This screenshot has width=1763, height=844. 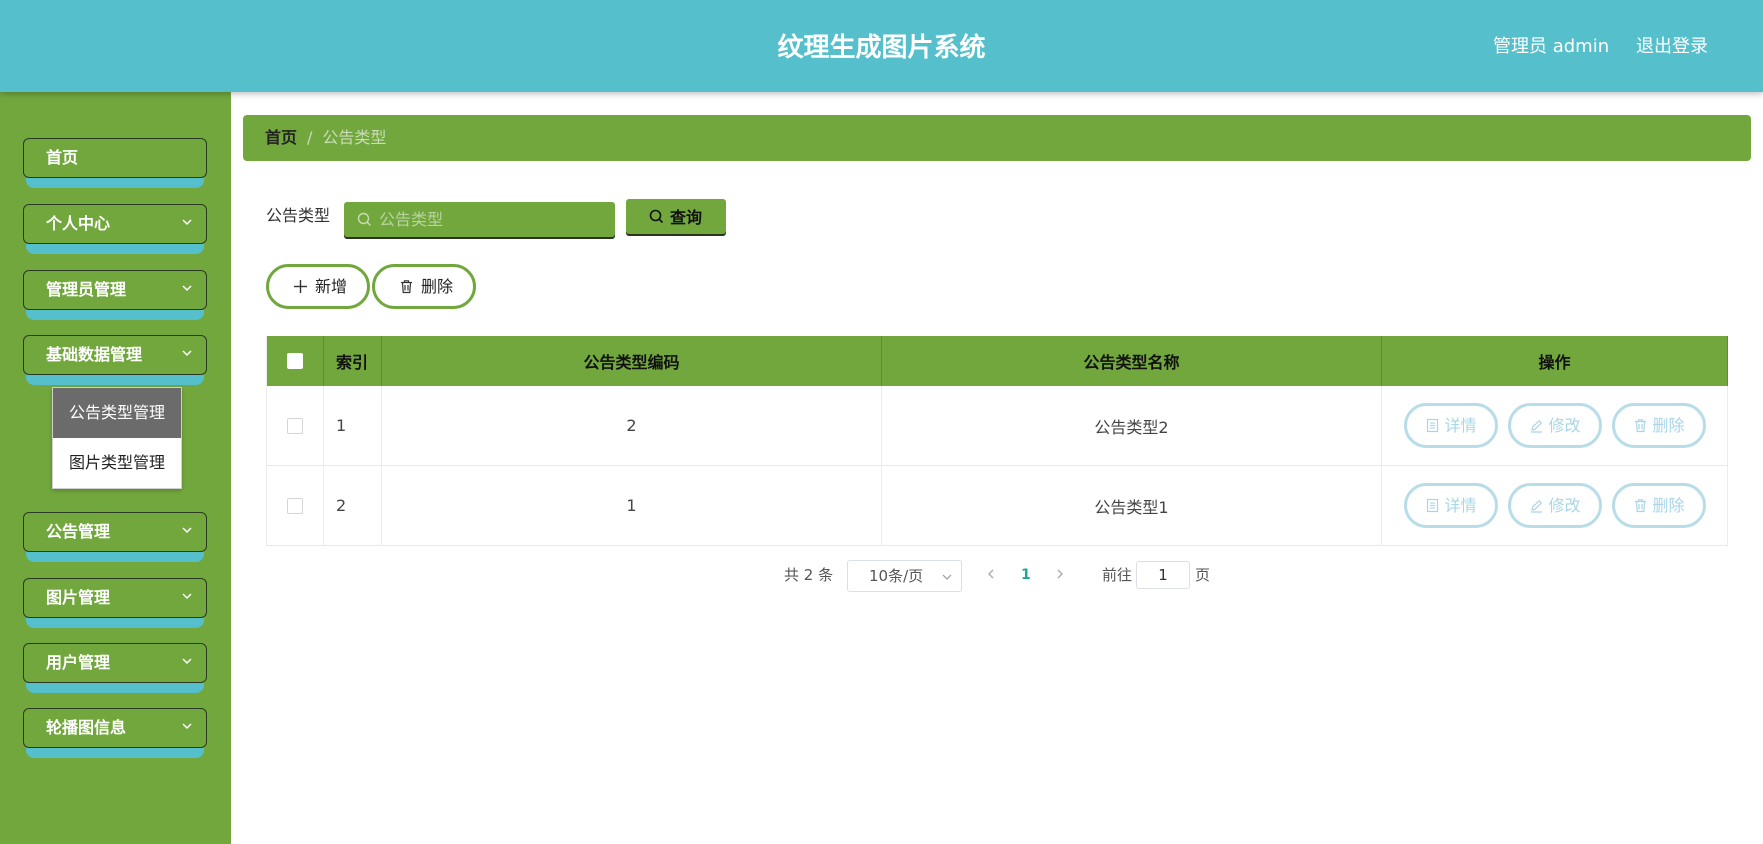 What do you see at coordinates (1026, 575) in the screenshot?
I see `page-number-current: 1` at bounding box center [1026, 575].